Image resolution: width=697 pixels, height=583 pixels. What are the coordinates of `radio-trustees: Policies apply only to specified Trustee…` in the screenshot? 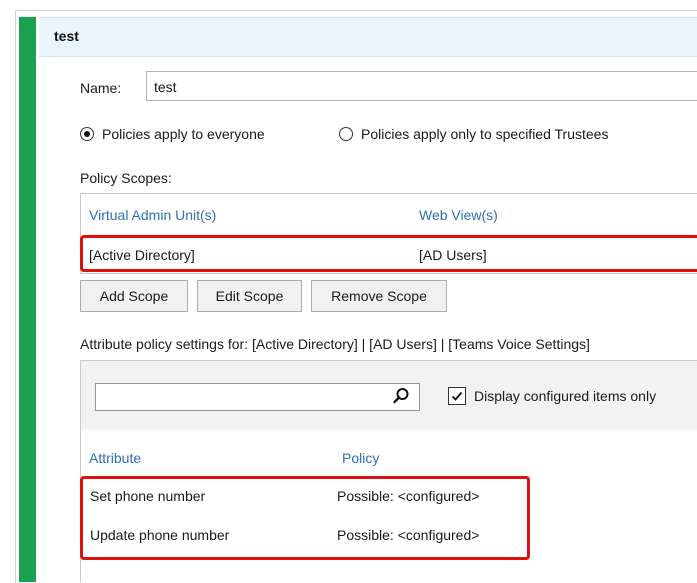 It's located at (473, 134).